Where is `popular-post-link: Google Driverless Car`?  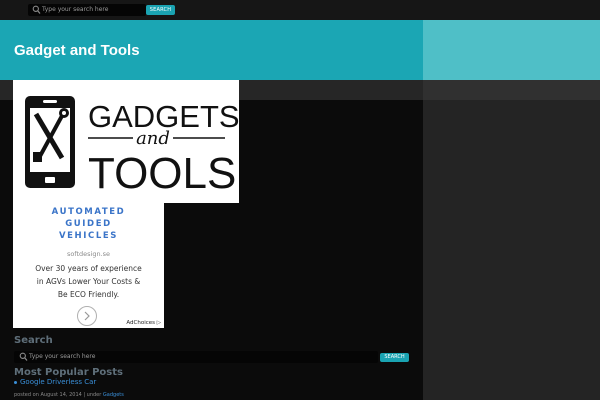
popular-post-link: Google Driverless Car is located at coordinates (58, 382).